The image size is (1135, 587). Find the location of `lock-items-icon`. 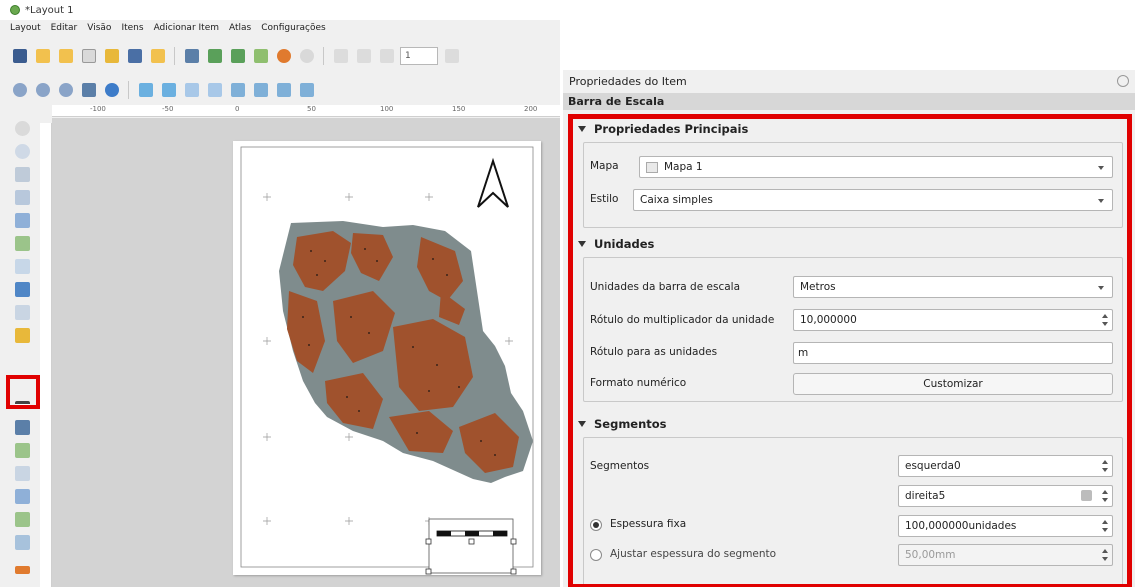

lock-items-icon is located at coordinates (145, 90).